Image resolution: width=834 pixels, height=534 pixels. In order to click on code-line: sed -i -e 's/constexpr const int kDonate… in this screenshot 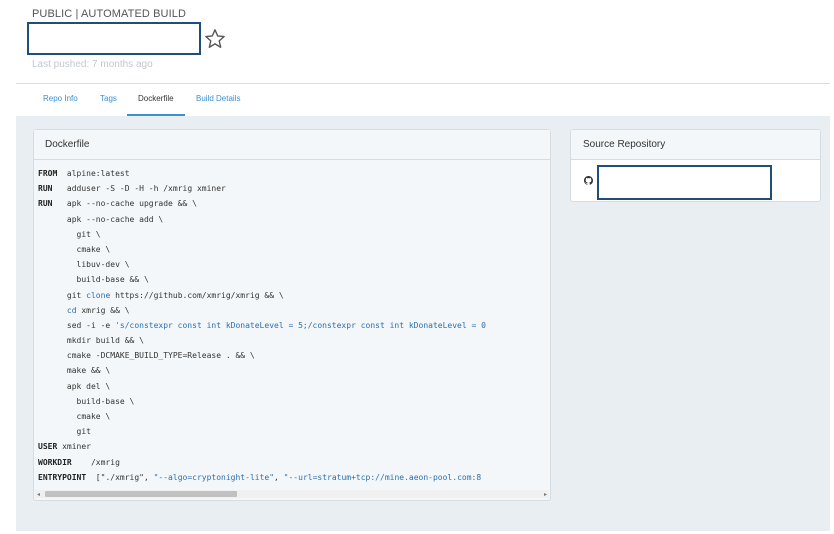, I will do `click(294, 325)`.